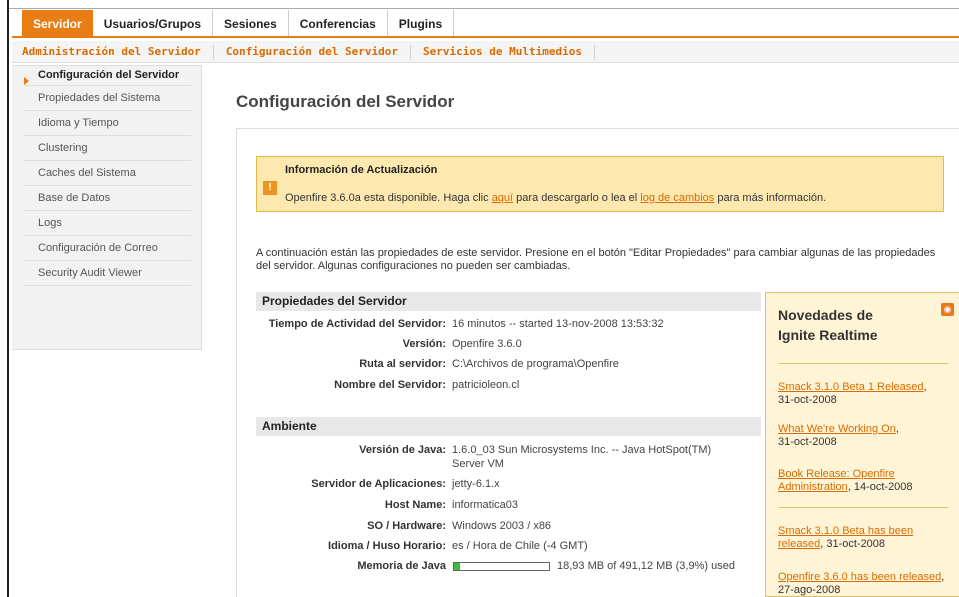 This screenshot has width=959, height=597. What do you see at coordinates (312, 51) in the screenshot?
I see `subtab-configuracion: Configuración del Servidor` at bounding box center [312, 51].